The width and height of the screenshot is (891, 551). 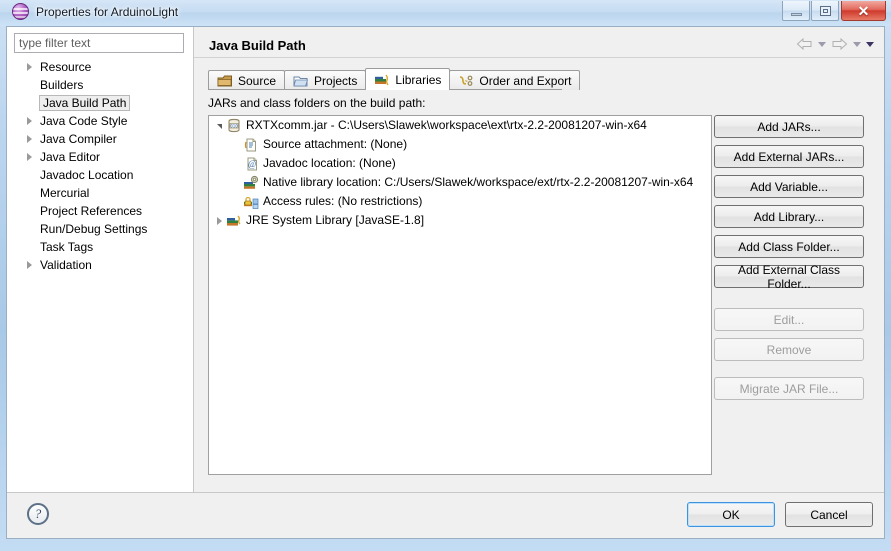 I want to click on sidebar-item-label: Java Code Style, so click(x=84, y=120).